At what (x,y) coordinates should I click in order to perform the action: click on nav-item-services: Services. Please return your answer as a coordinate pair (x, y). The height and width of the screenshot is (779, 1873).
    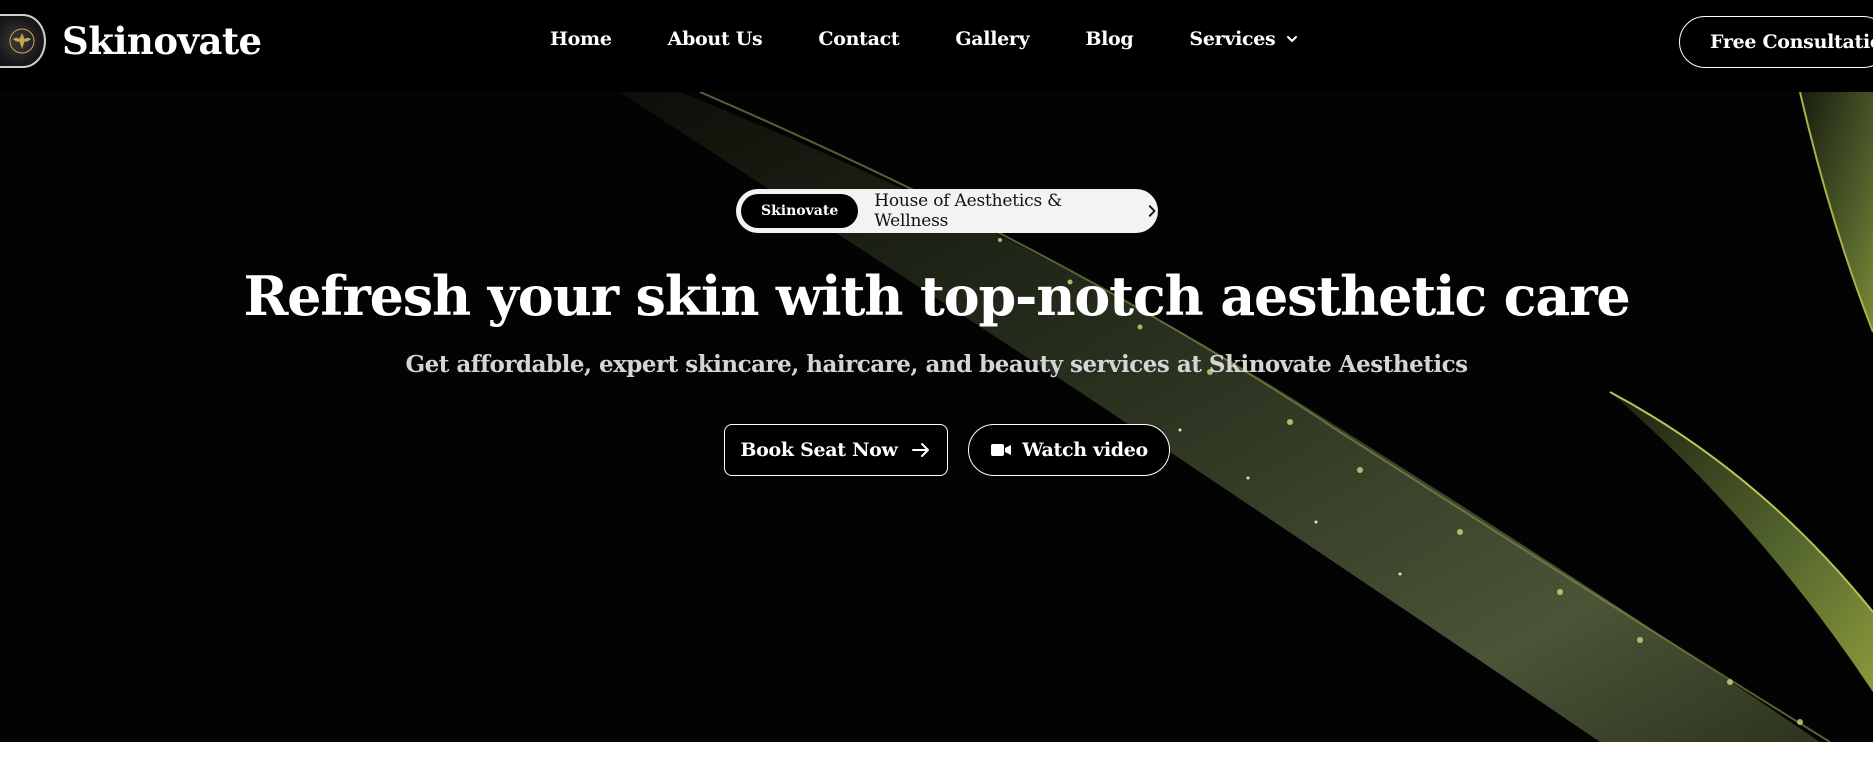
    Looking at the image, I should click on (1244, 39).